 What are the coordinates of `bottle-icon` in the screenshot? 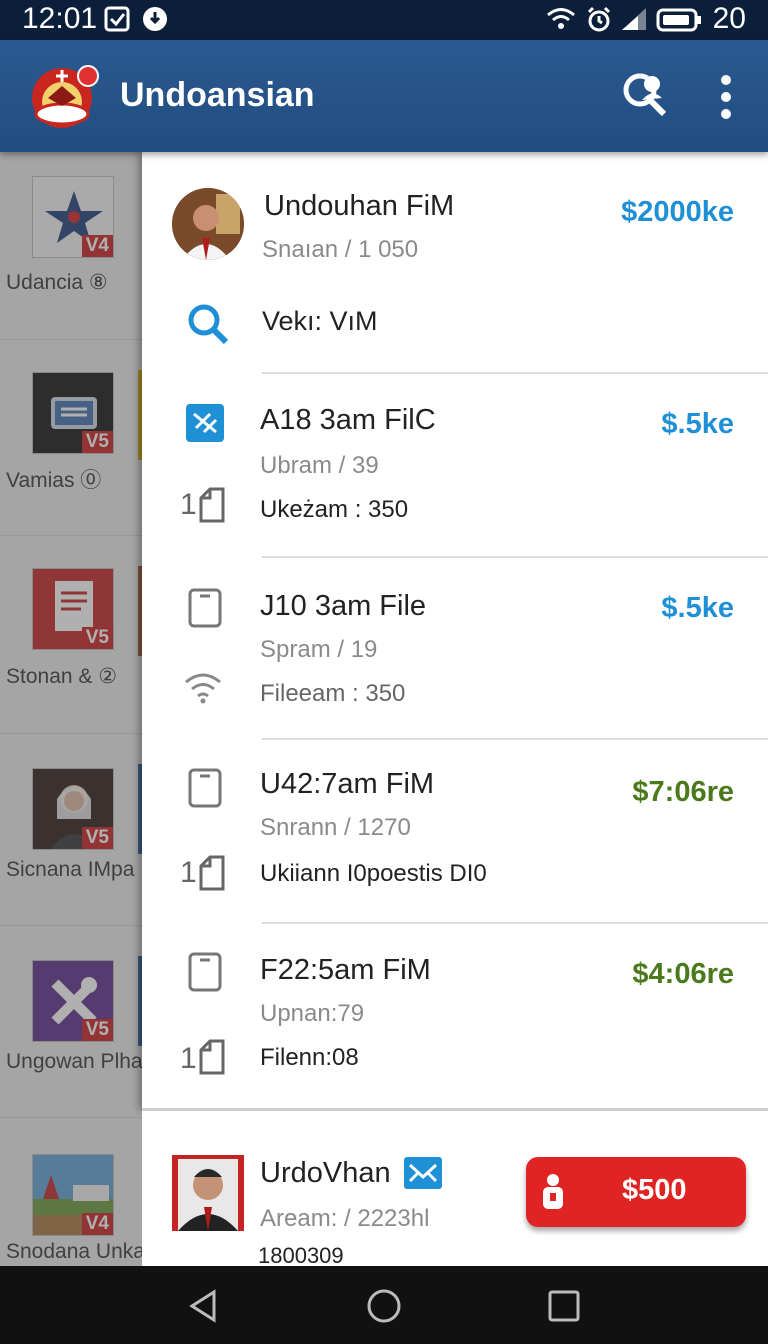 It's located at (553, 1191).